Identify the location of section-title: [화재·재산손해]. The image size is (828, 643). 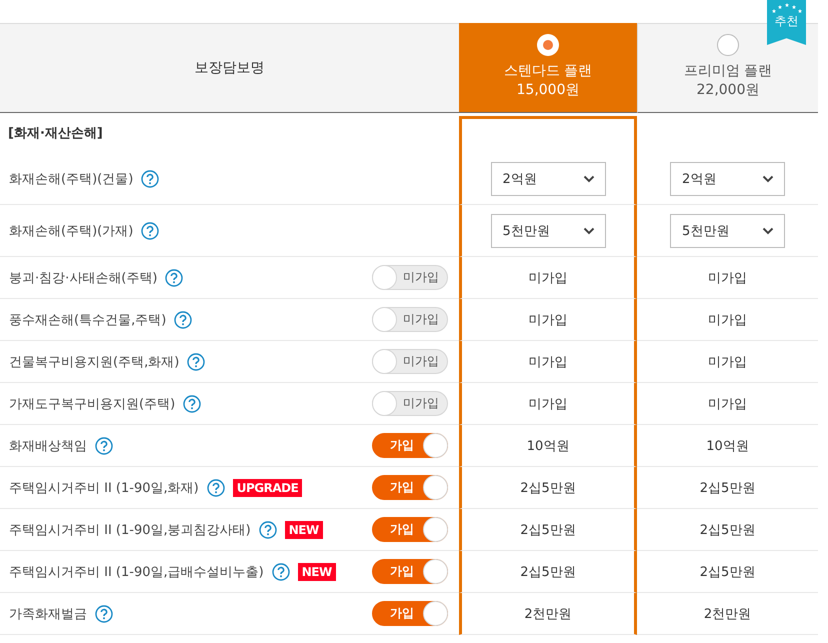
(55, 133).